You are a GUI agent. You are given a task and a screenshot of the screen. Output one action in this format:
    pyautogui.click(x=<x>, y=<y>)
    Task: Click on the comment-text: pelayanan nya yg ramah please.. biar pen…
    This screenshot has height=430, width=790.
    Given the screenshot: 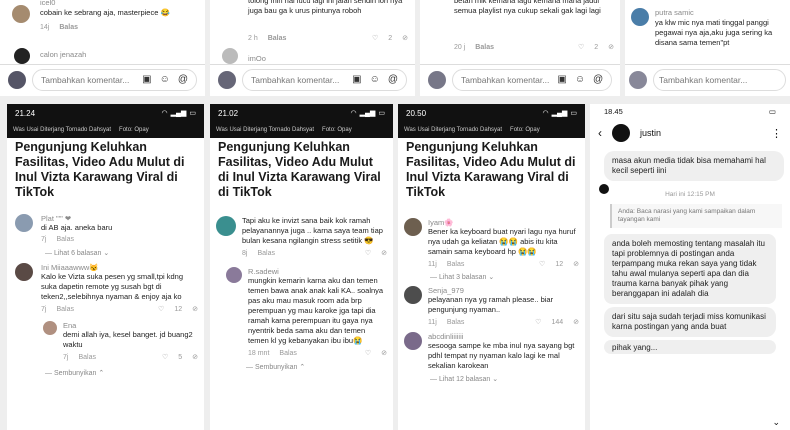 What is the action you would take?
    pyautogui.click(x=491, y=304)
    